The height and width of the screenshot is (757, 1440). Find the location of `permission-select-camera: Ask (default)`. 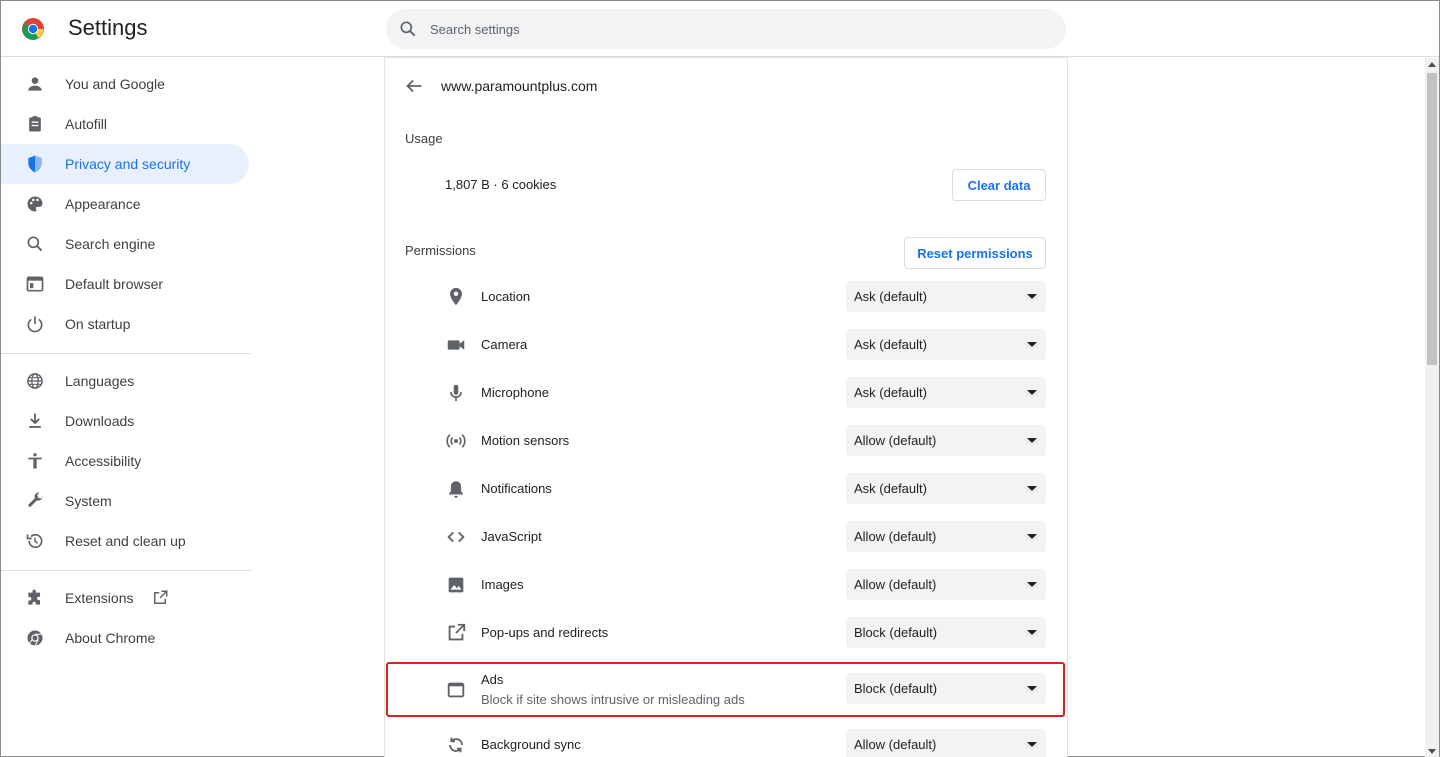

permission-select-camera: Ask (default) is located at coordinates (946, 344).